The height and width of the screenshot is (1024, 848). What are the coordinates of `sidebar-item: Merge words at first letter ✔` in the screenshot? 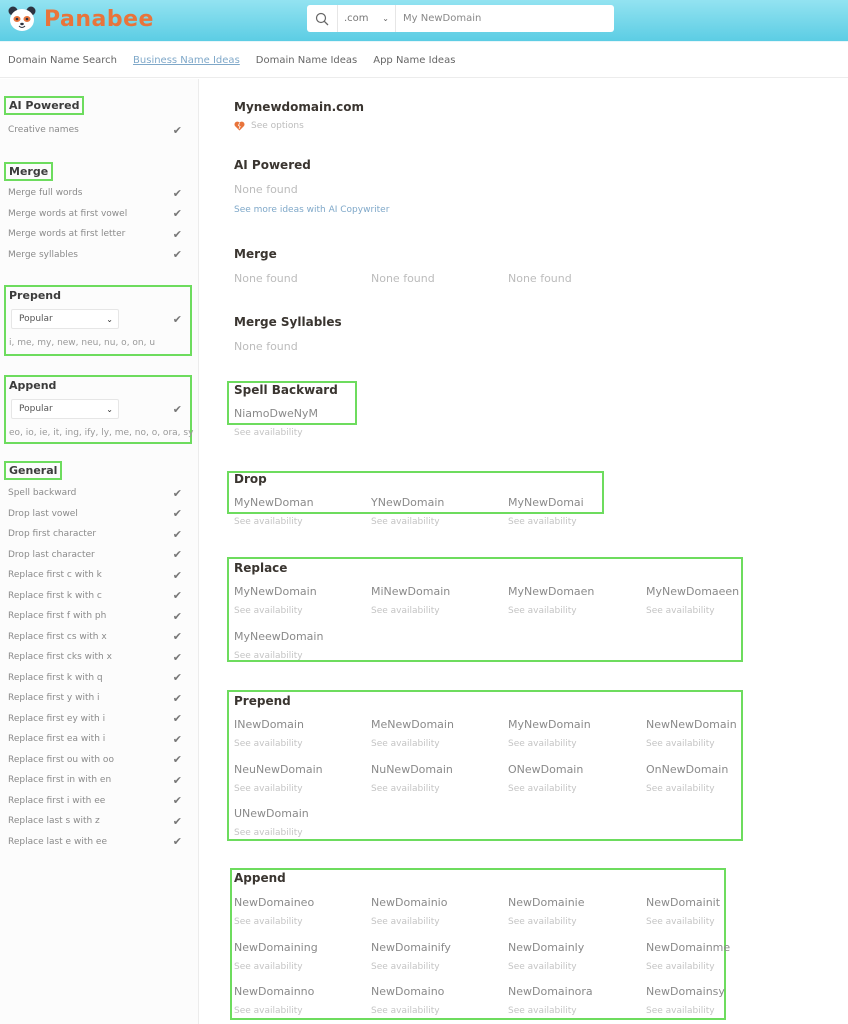 It's located at (95, 234).